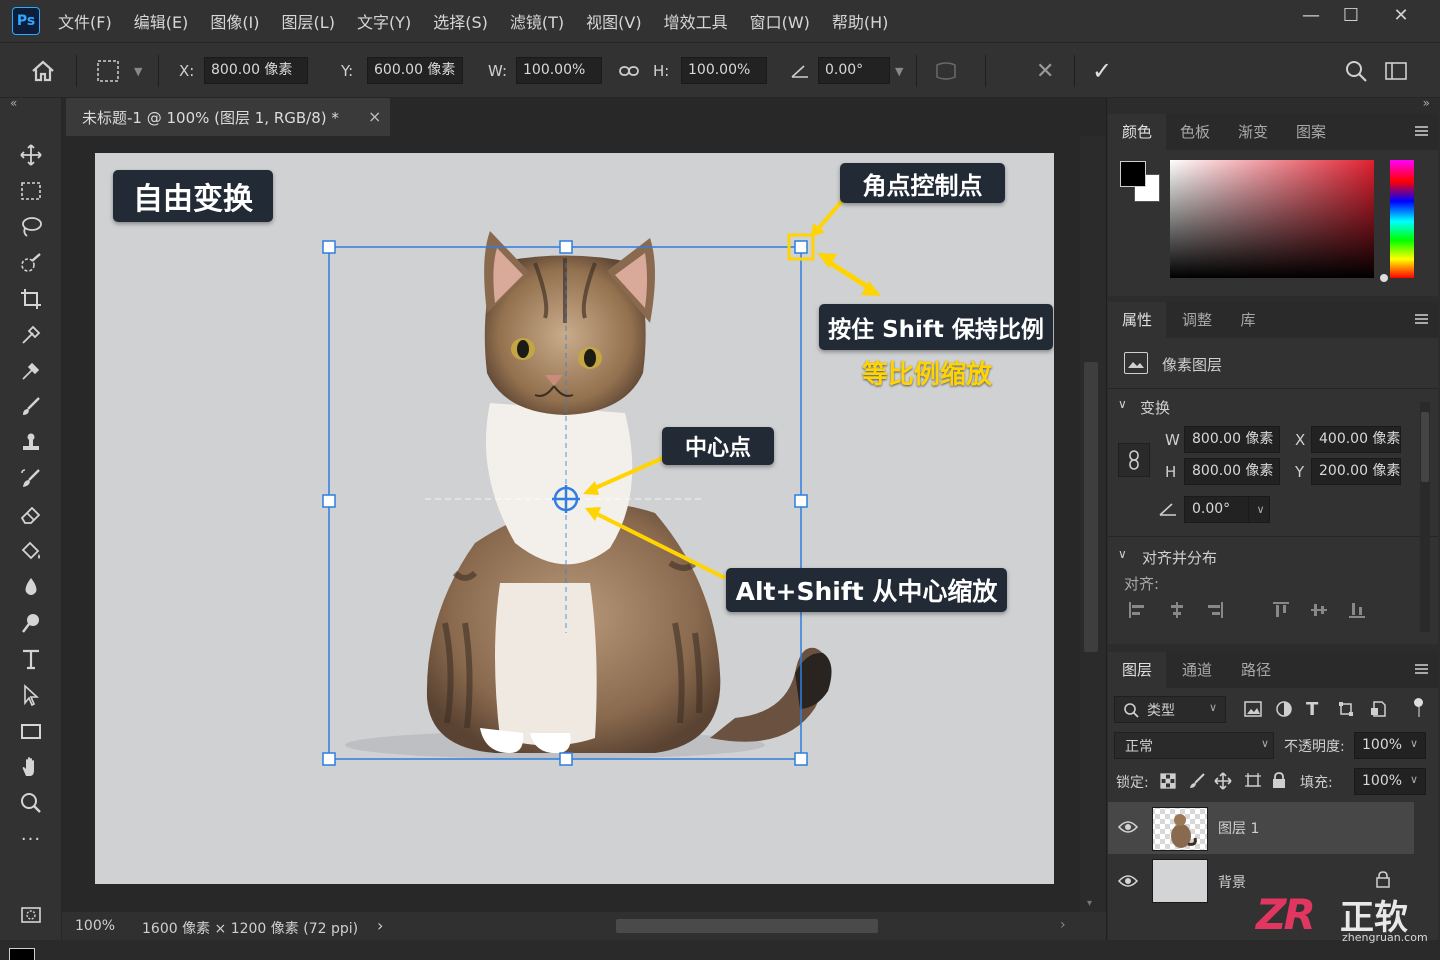 The image size is (1440, 960). What do you see at coordinates (1248, 320) in the screenshot?
I see `tab-libraries: 库` at bounding box center [1248, 320].